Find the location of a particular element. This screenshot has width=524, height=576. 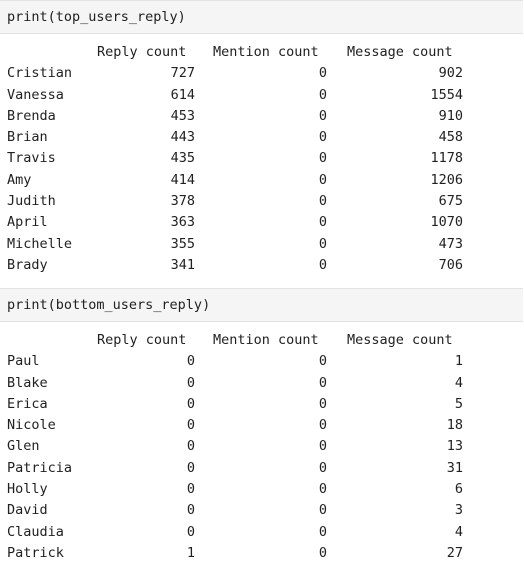

message-count: 1070 is located at coordinates (446, 222).